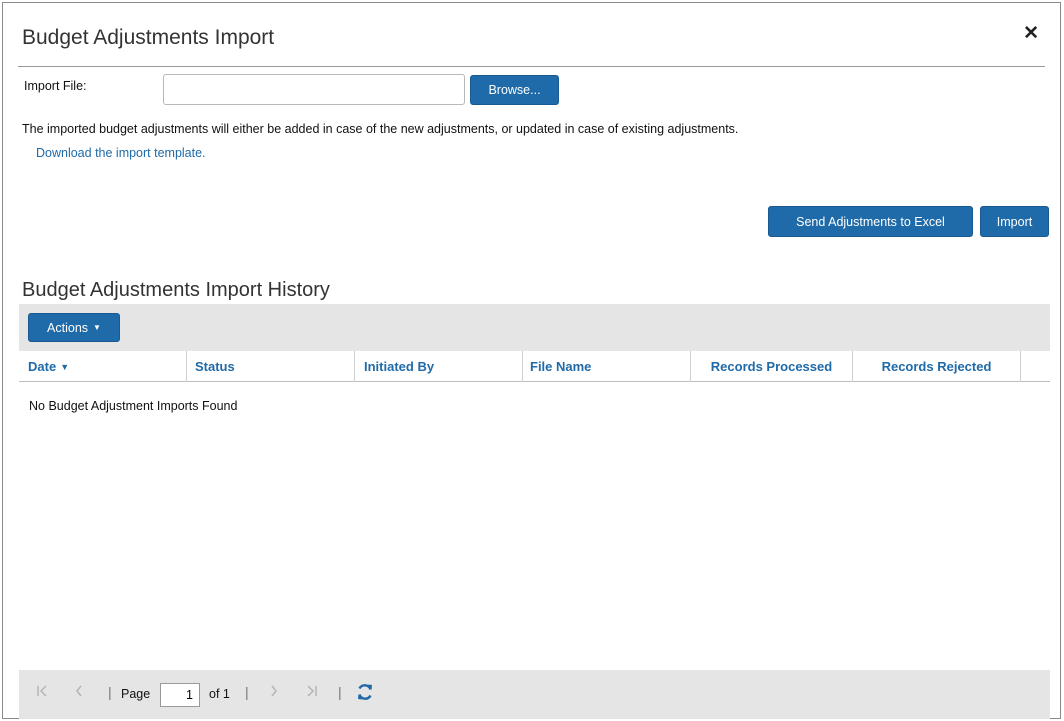  I want to click on history-toolbar: Actions ▼, so click(534, 327).